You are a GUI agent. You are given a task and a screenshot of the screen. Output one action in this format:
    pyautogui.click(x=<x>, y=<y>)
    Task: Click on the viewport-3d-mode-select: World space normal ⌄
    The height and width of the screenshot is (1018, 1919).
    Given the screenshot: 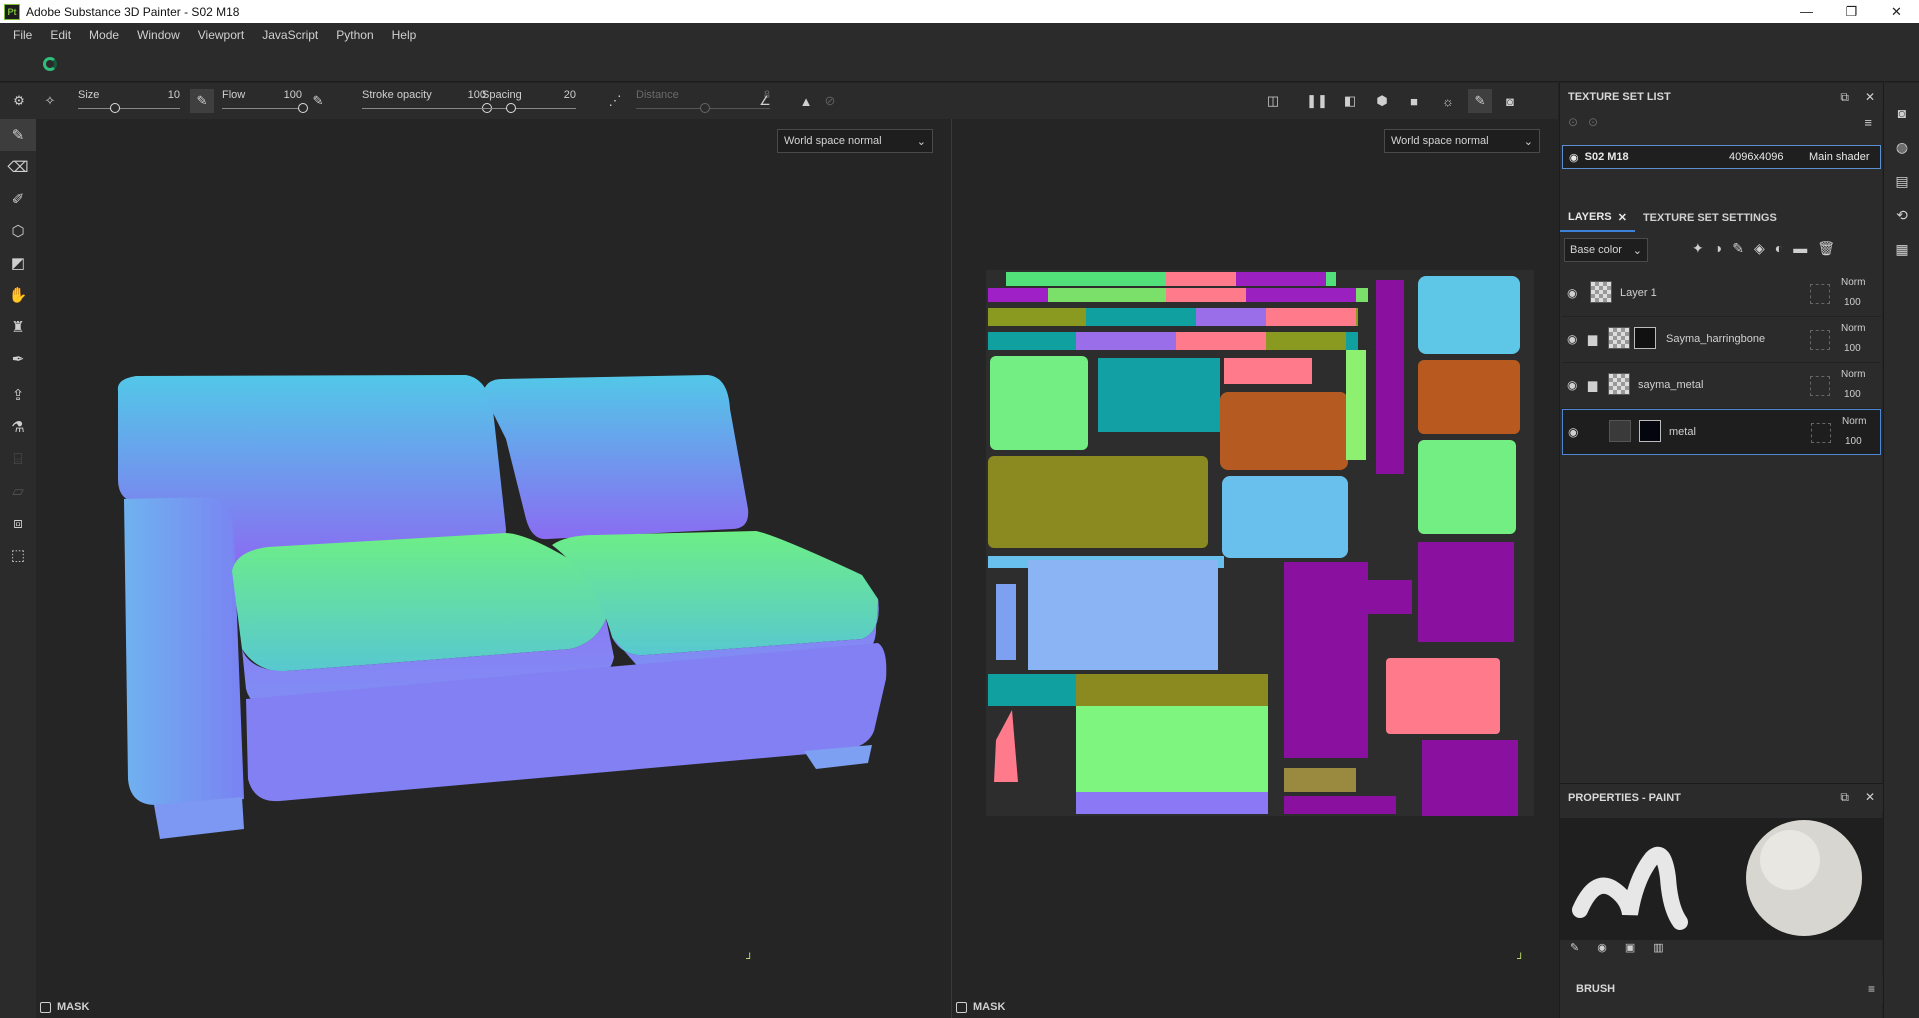 What is the action you would take?
    pyautogui.click(x=855, y=141)
    